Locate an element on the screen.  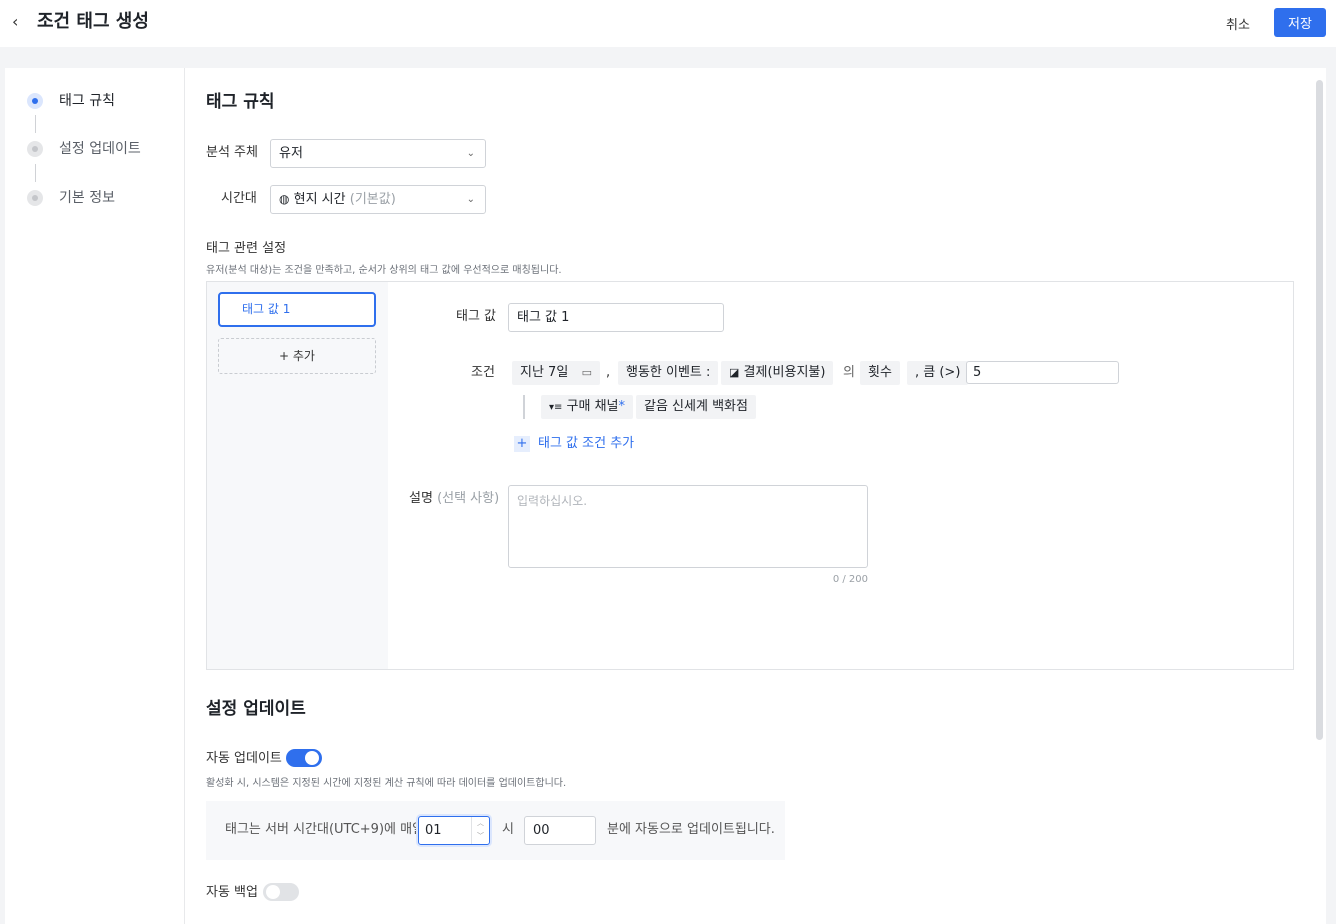
operator-select: , 큼 (>) is located at coordinates (938, 373).